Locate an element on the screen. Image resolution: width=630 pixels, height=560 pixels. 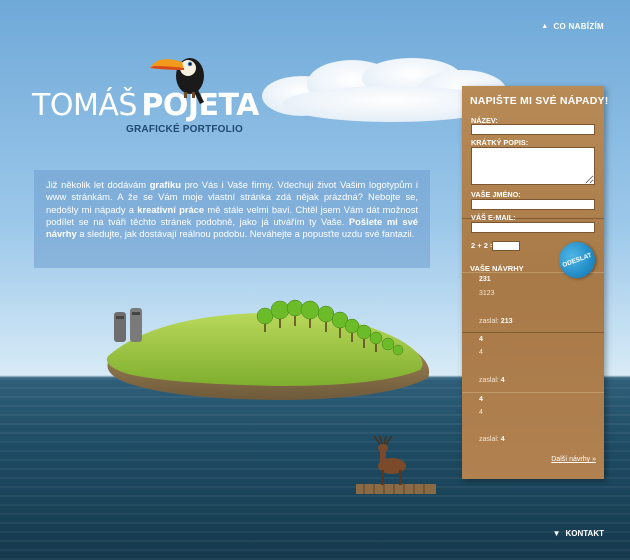
logo-first-name: TOMÁŠ is located at coordinates (84, 105).